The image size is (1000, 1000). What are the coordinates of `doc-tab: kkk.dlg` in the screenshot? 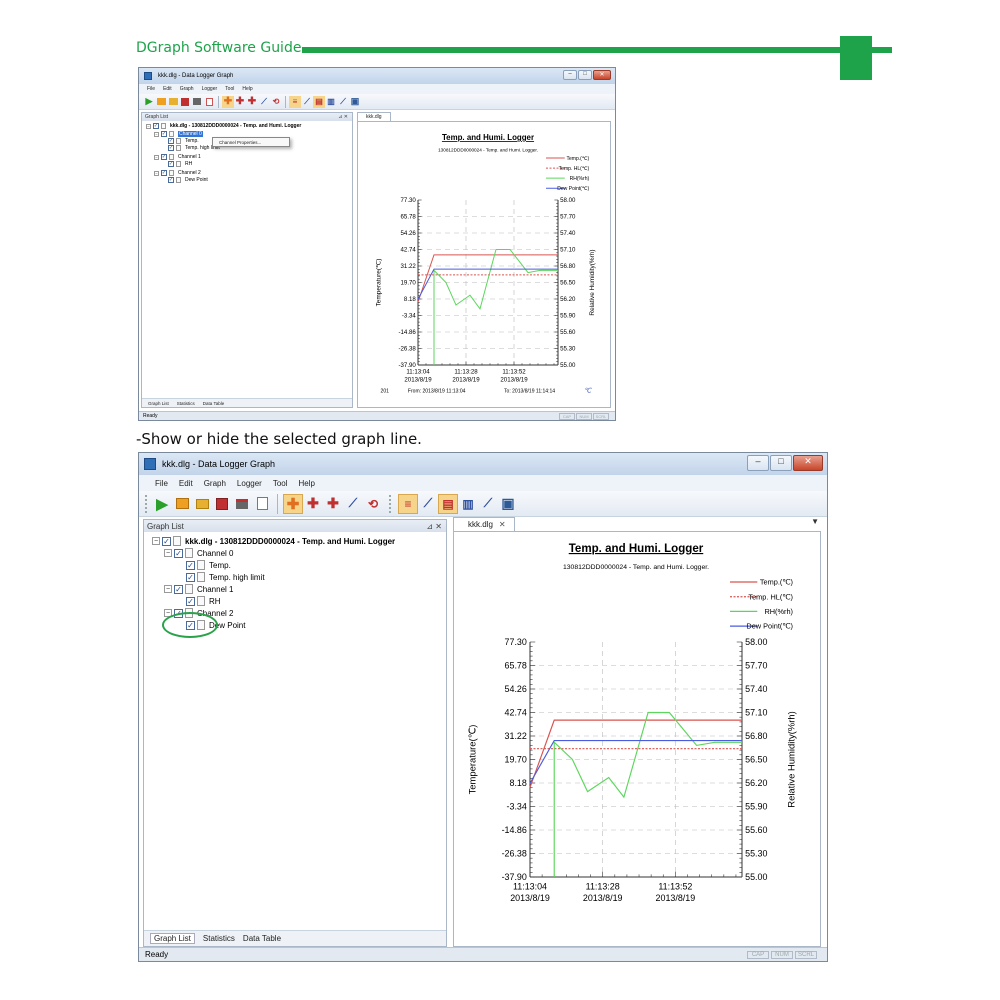 It's located at (374, 116).